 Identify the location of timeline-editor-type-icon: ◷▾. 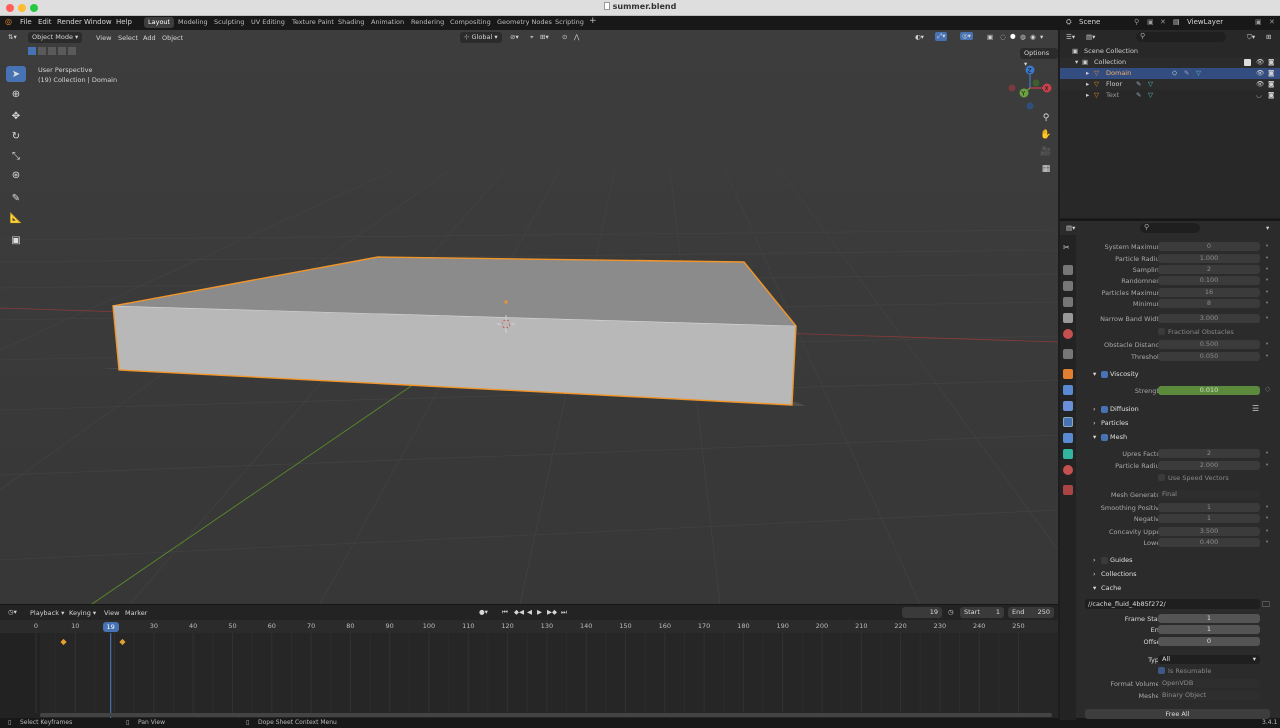
(12, 612).